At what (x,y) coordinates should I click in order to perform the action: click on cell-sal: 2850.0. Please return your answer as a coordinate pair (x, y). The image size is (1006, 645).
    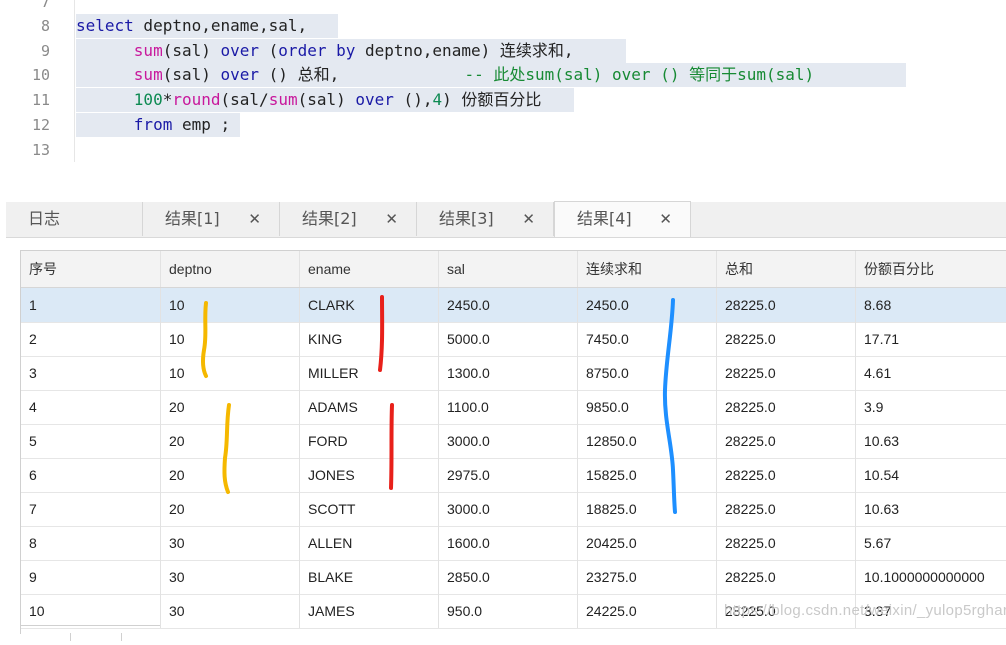
    Looking at the image, I should click on (508, 577).